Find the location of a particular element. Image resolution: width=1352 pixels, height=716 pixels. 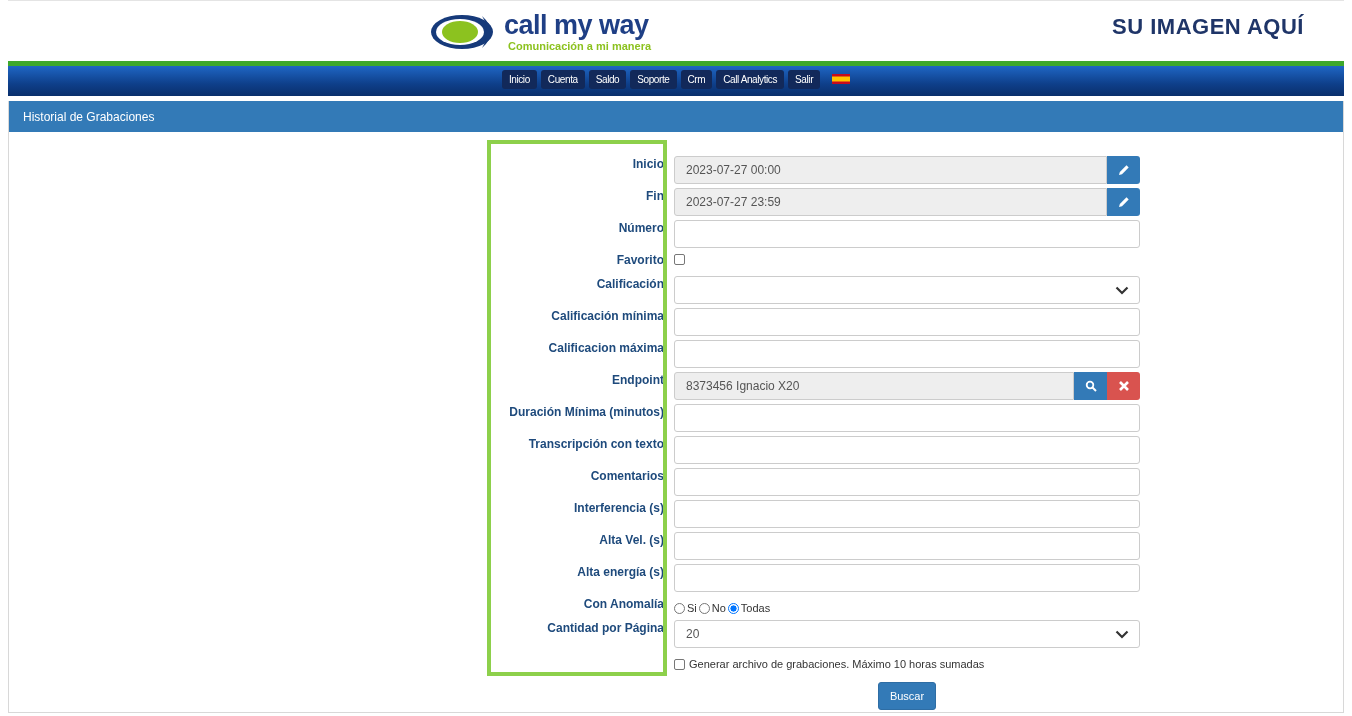

nav-button: Salir is located at coordinates (804, 79).